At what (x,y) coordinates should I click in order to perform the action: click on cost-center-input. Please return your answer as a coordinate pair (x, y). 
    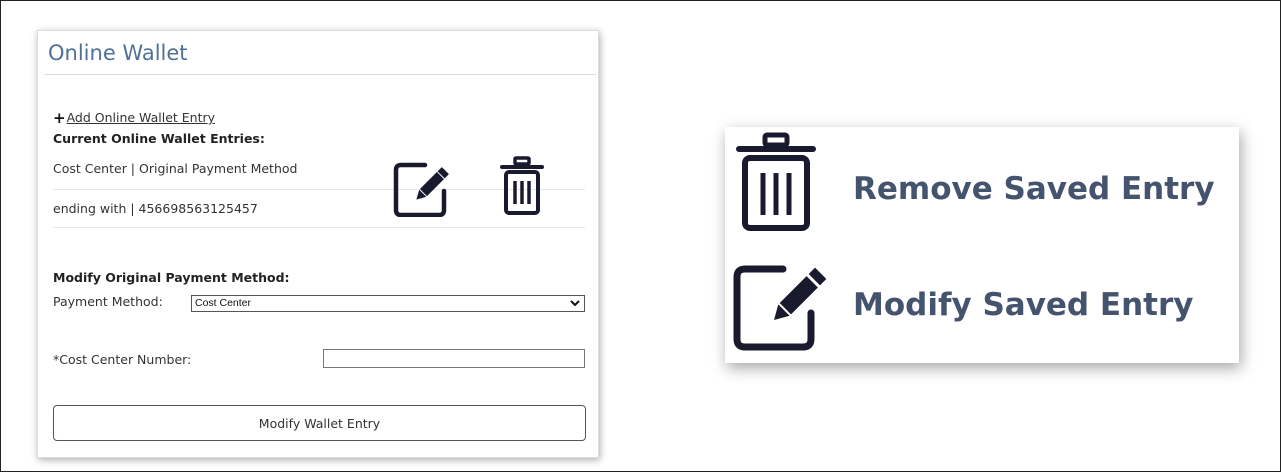
    Looking at the image, I should click on (454, 358).